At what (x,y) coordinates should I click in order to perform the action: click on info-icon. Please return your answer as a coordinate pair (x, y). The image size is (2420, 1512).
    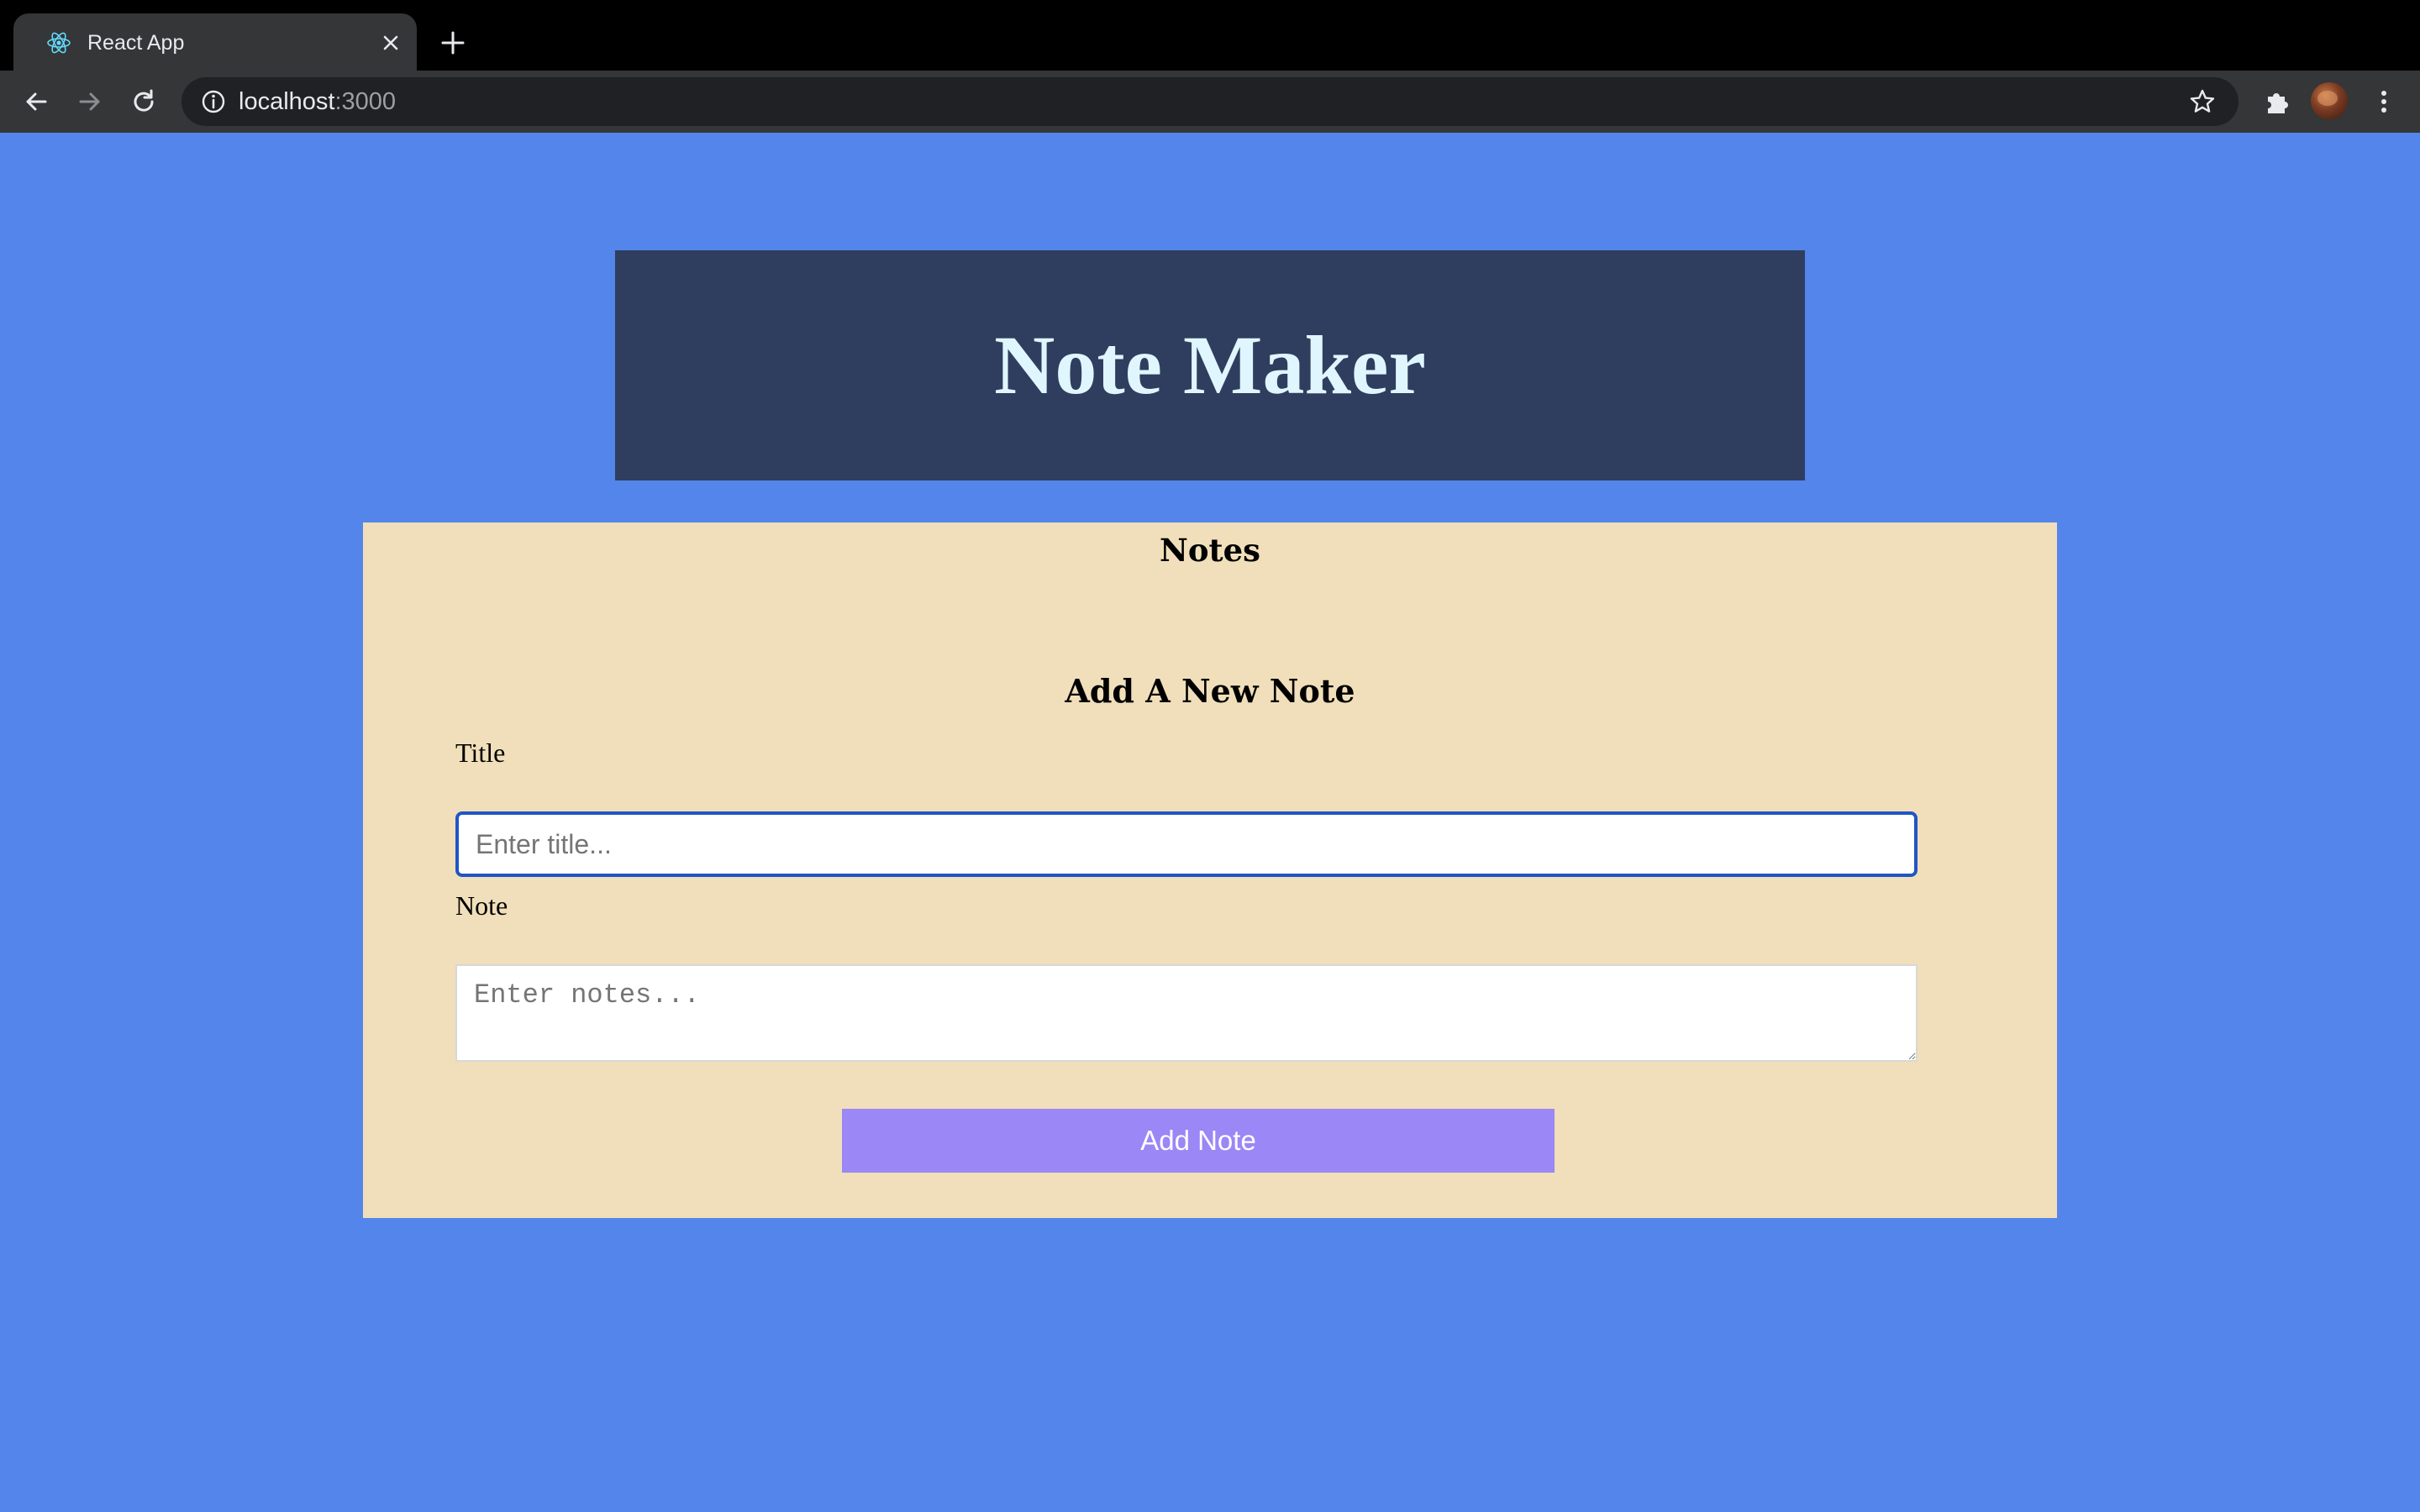
    Looking at the image, I should click on (214, 101).